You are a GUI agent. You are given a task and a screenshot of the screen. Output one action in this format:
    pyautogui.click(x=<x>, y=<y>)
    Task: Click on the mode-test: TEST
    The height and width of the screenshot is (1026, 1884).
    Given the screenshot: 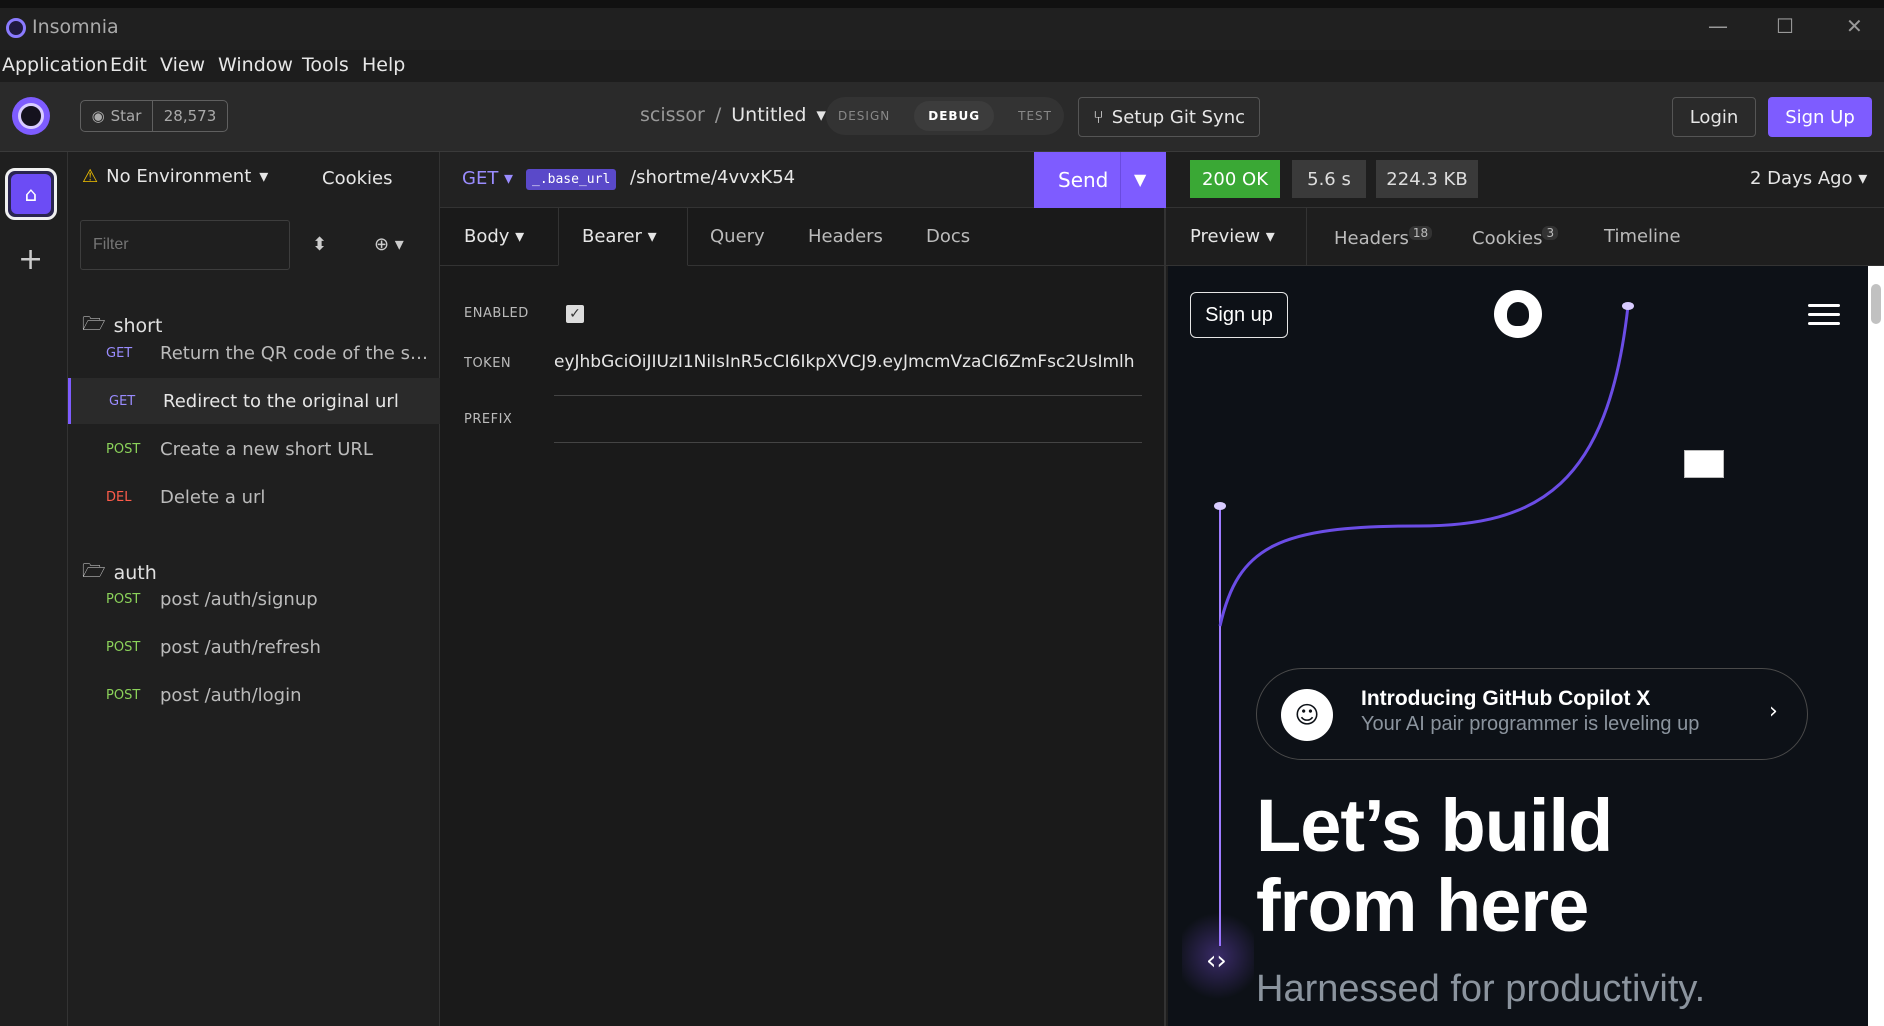 What is the action you would take?
    pyautogui.click(x=1035, y=116)
    